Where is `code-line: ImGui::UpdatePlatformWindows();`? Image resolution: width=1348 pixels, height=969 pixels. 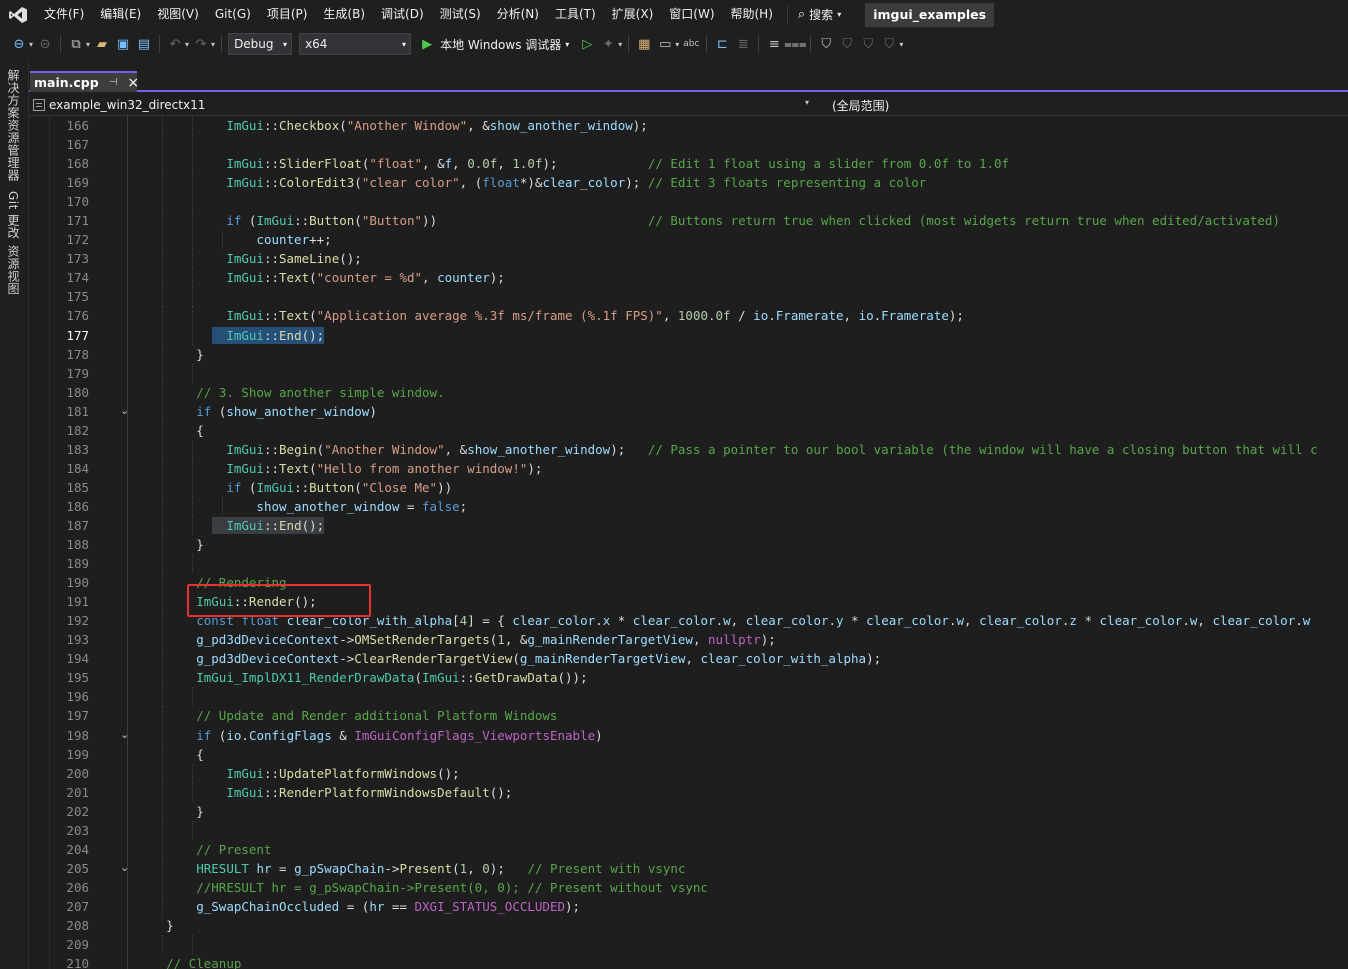
code-line: ImGui::UpdatePlatformWindows(); is located at coordinates (742, 773).